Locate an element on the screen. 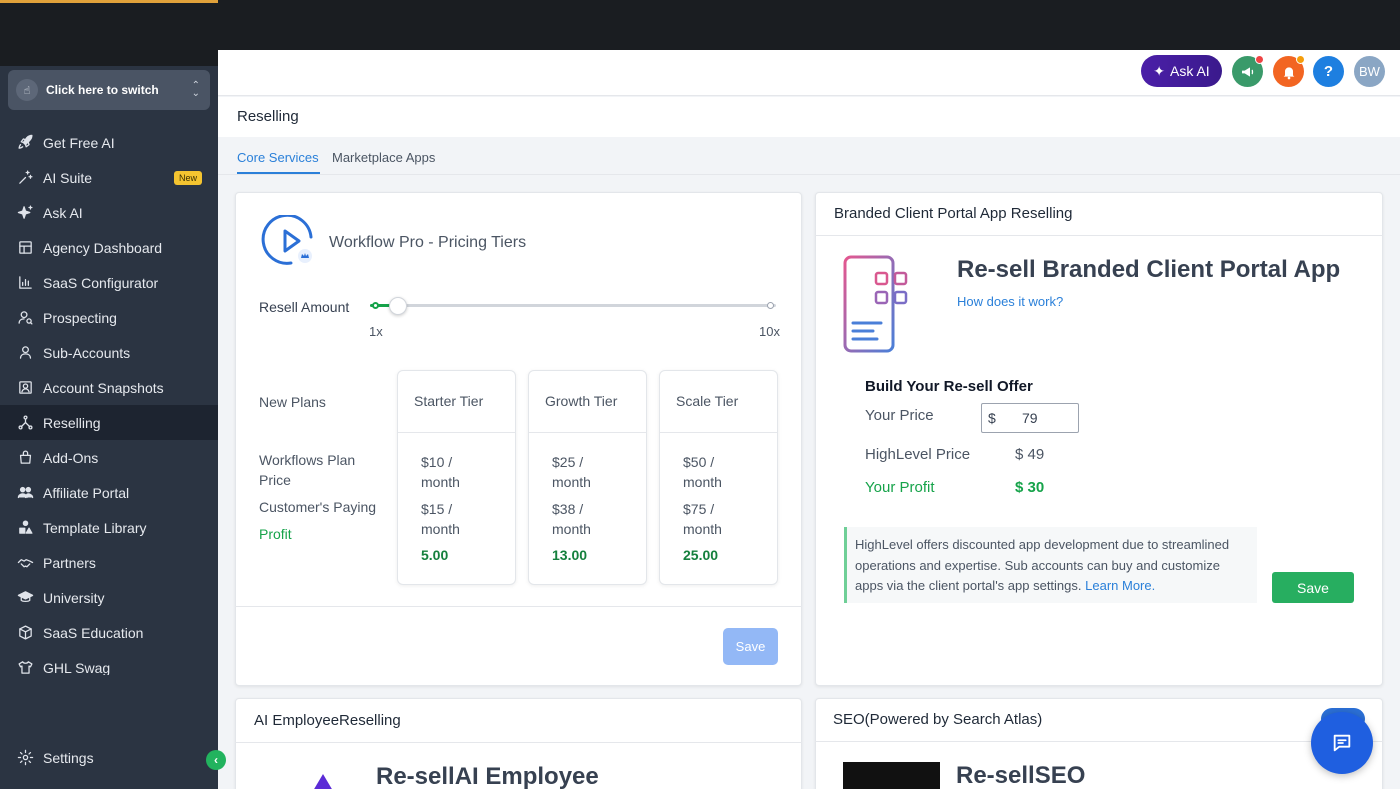 The height and width of the screenshot is (789, 1400). ask-ai-label: Ask AI is located at coordinates (1190, 71).